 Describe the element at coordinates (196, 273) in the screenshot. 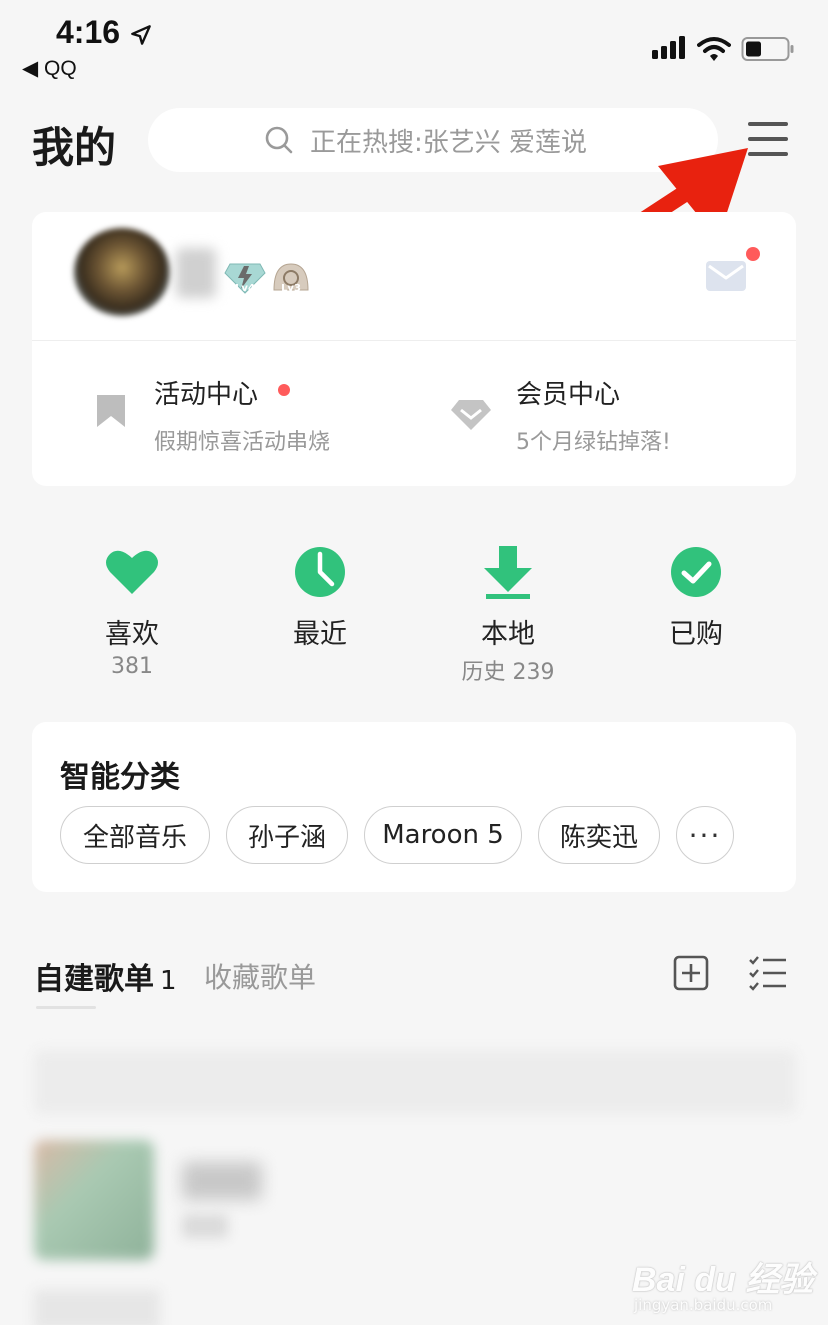

I see `username-blurred` at that location.